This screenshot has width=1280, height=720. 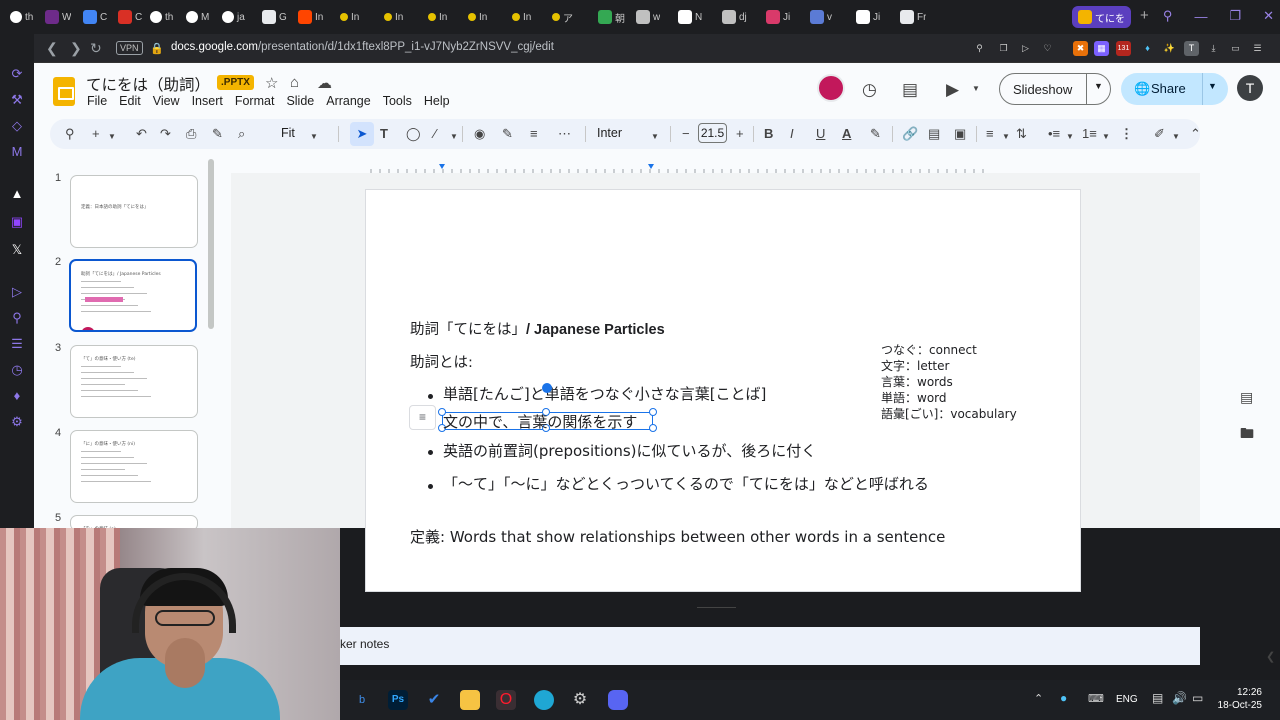 What do you see at coordinates (1096, 698) in the screenshot?
I see `keyboard-icon: ⌨` at bounding box center [1096, 698].